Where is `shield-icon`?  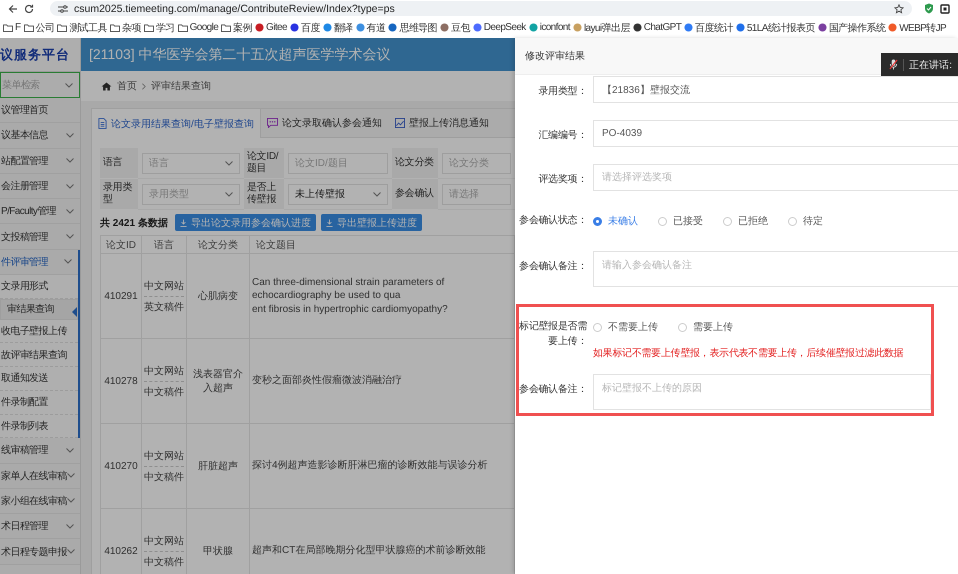 shield-icon is located at coordinates (929, 8).